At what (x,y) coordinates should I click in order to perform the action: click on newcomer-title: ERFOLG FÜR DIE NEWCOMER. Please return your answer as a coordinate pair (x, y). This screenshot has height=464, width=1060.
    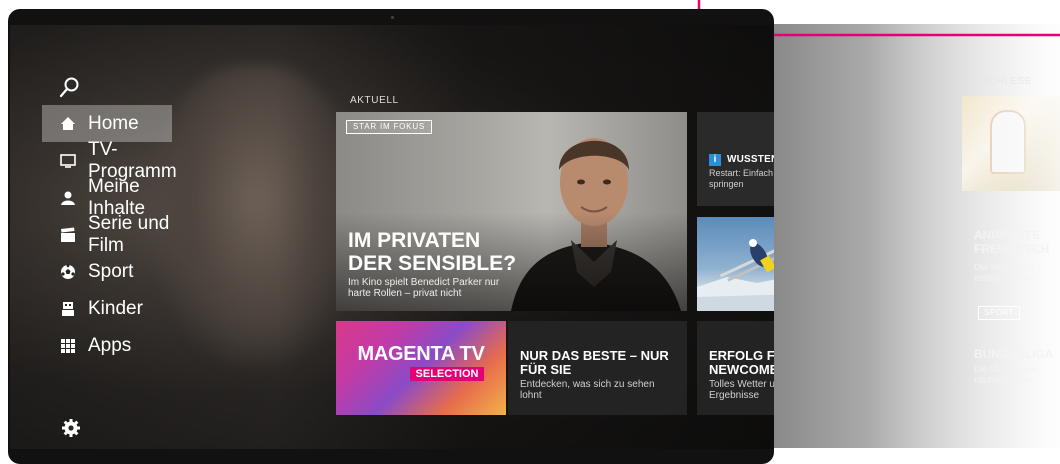
    Looking at the image, I should click on (741, 362).